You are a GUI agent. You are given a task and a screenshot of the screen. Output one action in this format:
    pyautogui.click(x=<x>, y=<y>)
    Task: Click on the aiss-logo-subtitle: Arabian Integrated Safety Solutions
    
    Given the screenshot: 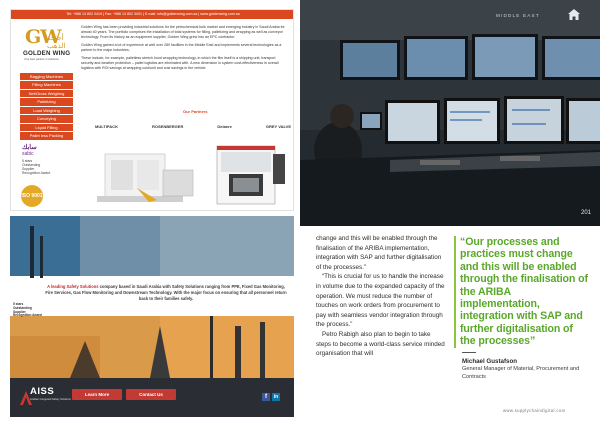 What is the action you would take?
    pyautogui.click(x=50, y=399)
    